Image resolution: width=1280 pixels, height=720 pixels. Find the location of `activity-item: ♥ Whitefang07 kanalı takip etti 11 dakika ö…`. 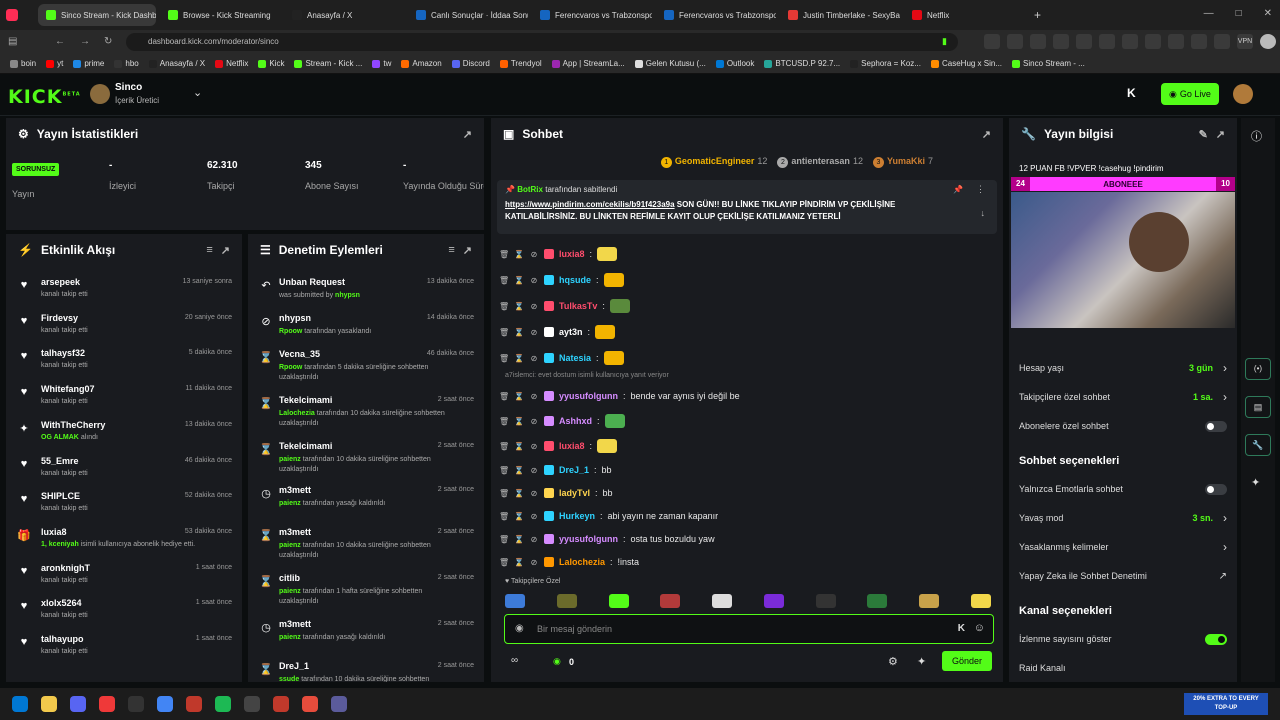

activity-item: ♥ Whitefang07 kanalı takip etti 11 dakika ö… is located at coordinates (124, 401).